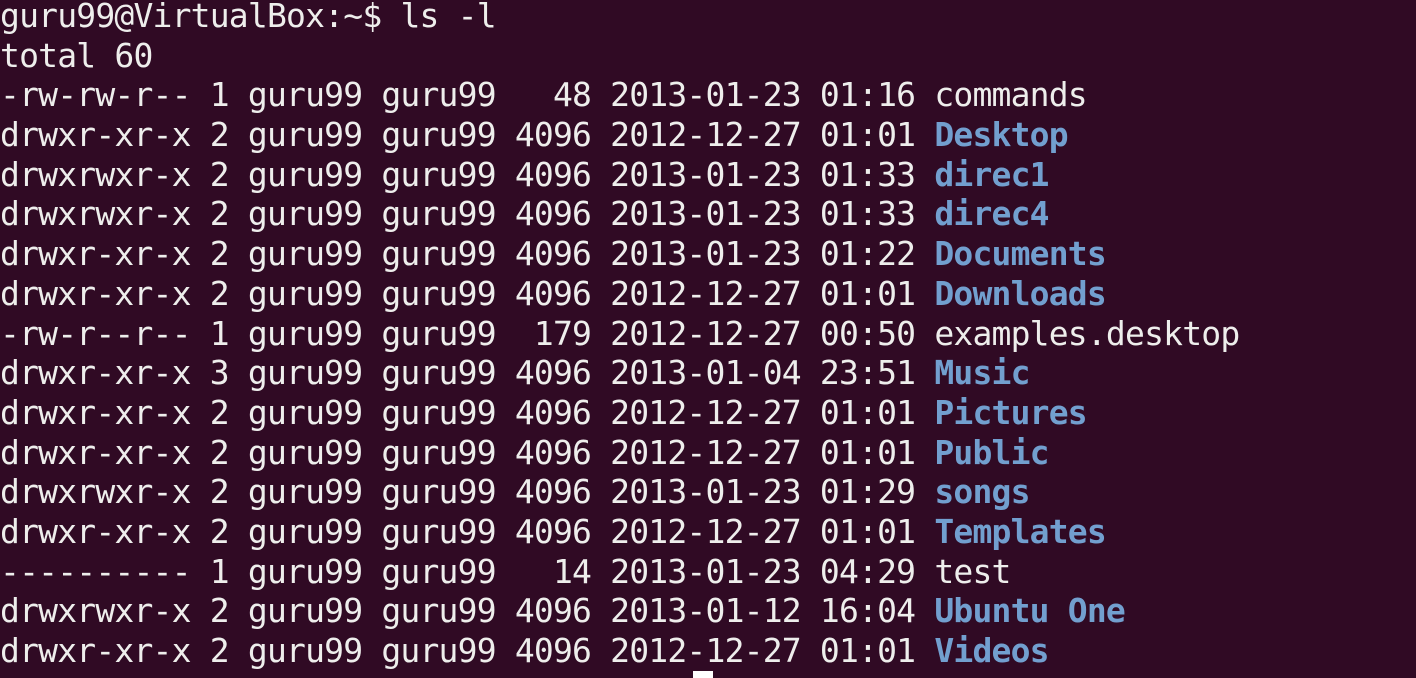 This screenshot has width=1416, height=678. Describe the element at coordinates (76, 55) in the screenshot. I see `total-line: total 60` at that location.